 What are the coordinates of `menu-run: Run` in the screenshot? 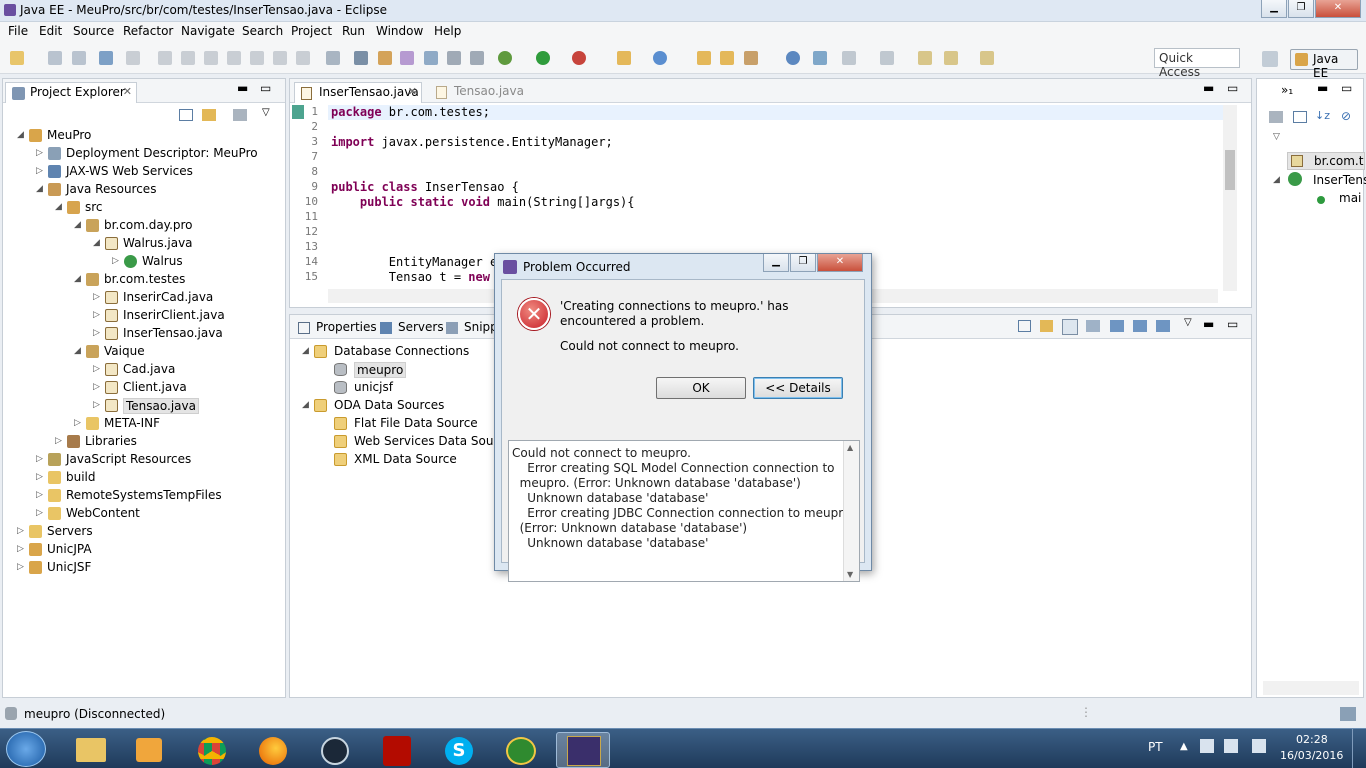 It's located at (353, 31).